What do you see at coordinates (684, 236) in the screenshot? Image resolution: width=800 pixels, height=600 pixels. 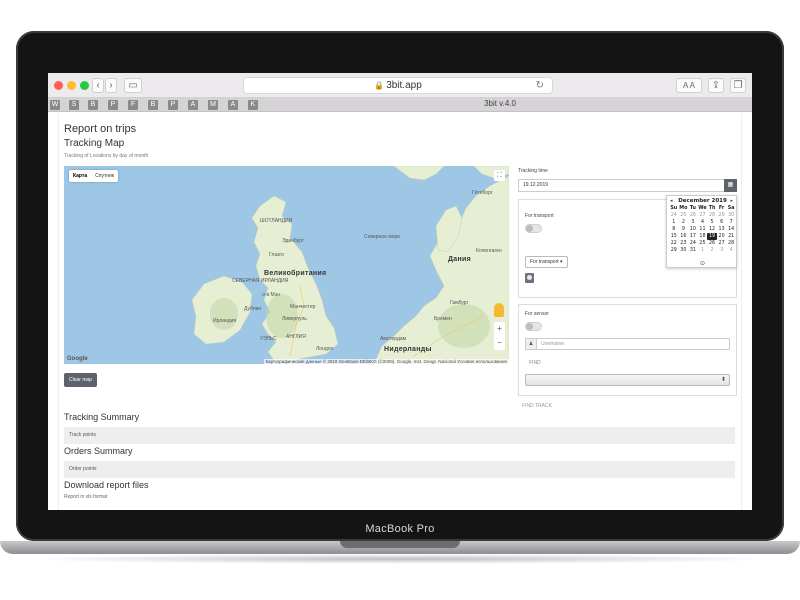 I see `calendar-day: 16` at bounding box center [684, 236].